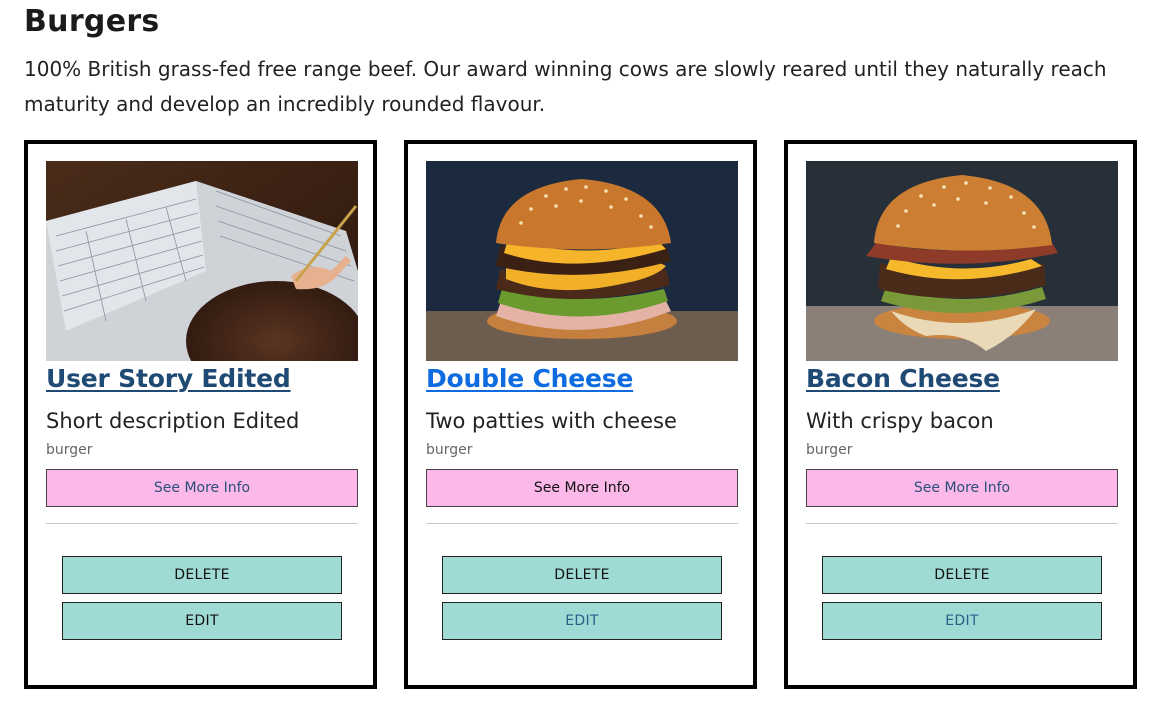 The height and width of the screenshot is (704, 1164). What do you see at coordinates (903, 378) in the screenshot?
I see `product-title-link: Bacon Cheese` at bounding box center [903, 378].